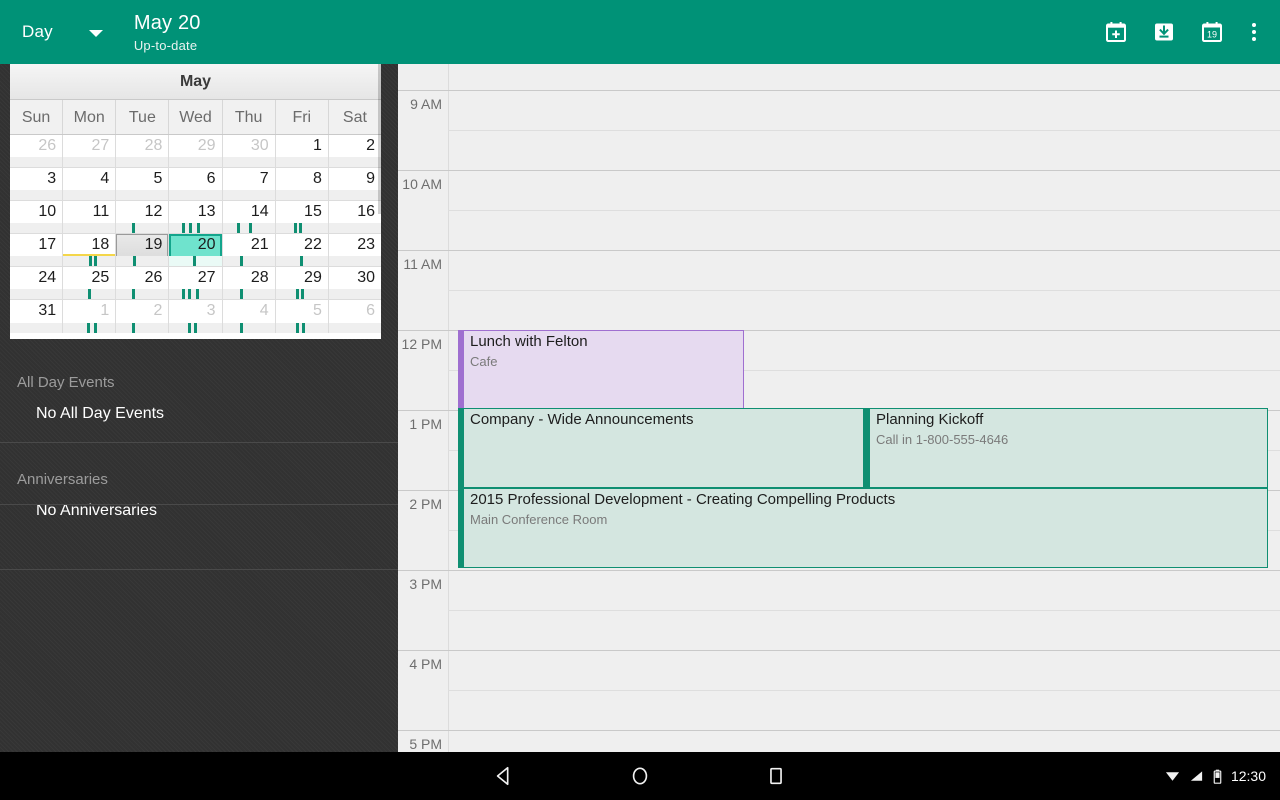  What do you see at coordinates (249, 184) in the screenshot?
I see `mini-calendar-day: 7` at bounding box center [249, 184].